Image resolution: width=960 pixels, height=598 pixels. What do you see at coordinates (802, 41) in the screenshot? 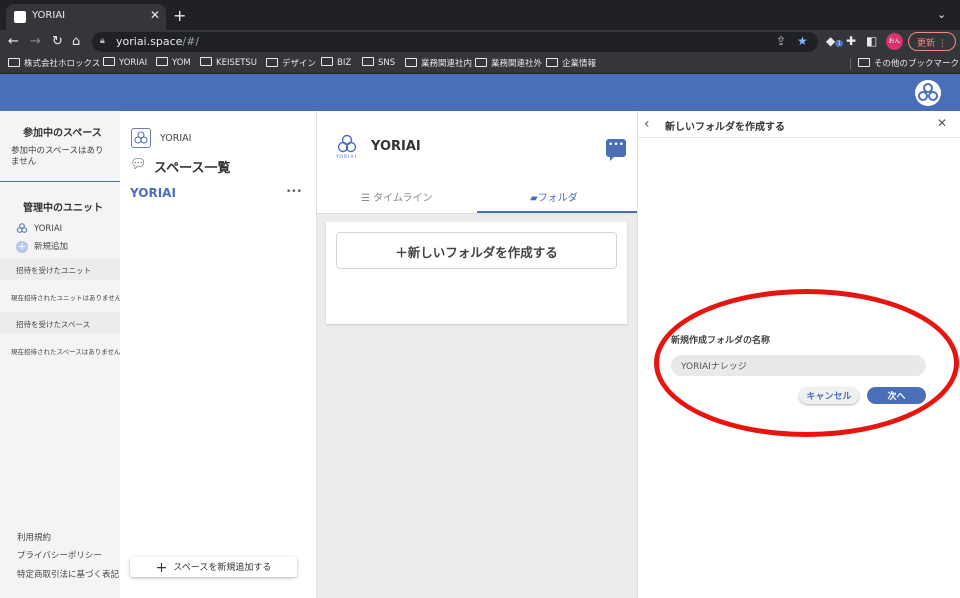
I see `bookmark-star-icon: ★` at bounding box center [802, 41].